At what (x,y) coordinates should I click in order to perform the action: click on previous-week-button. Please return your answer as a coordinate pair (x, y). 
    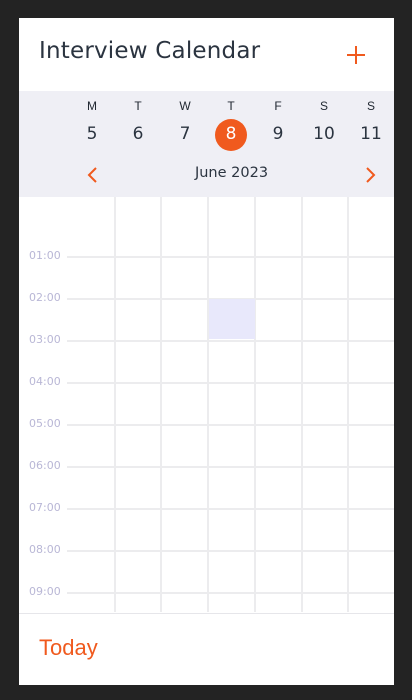
    Looking at the image, I should click on (93, 175).